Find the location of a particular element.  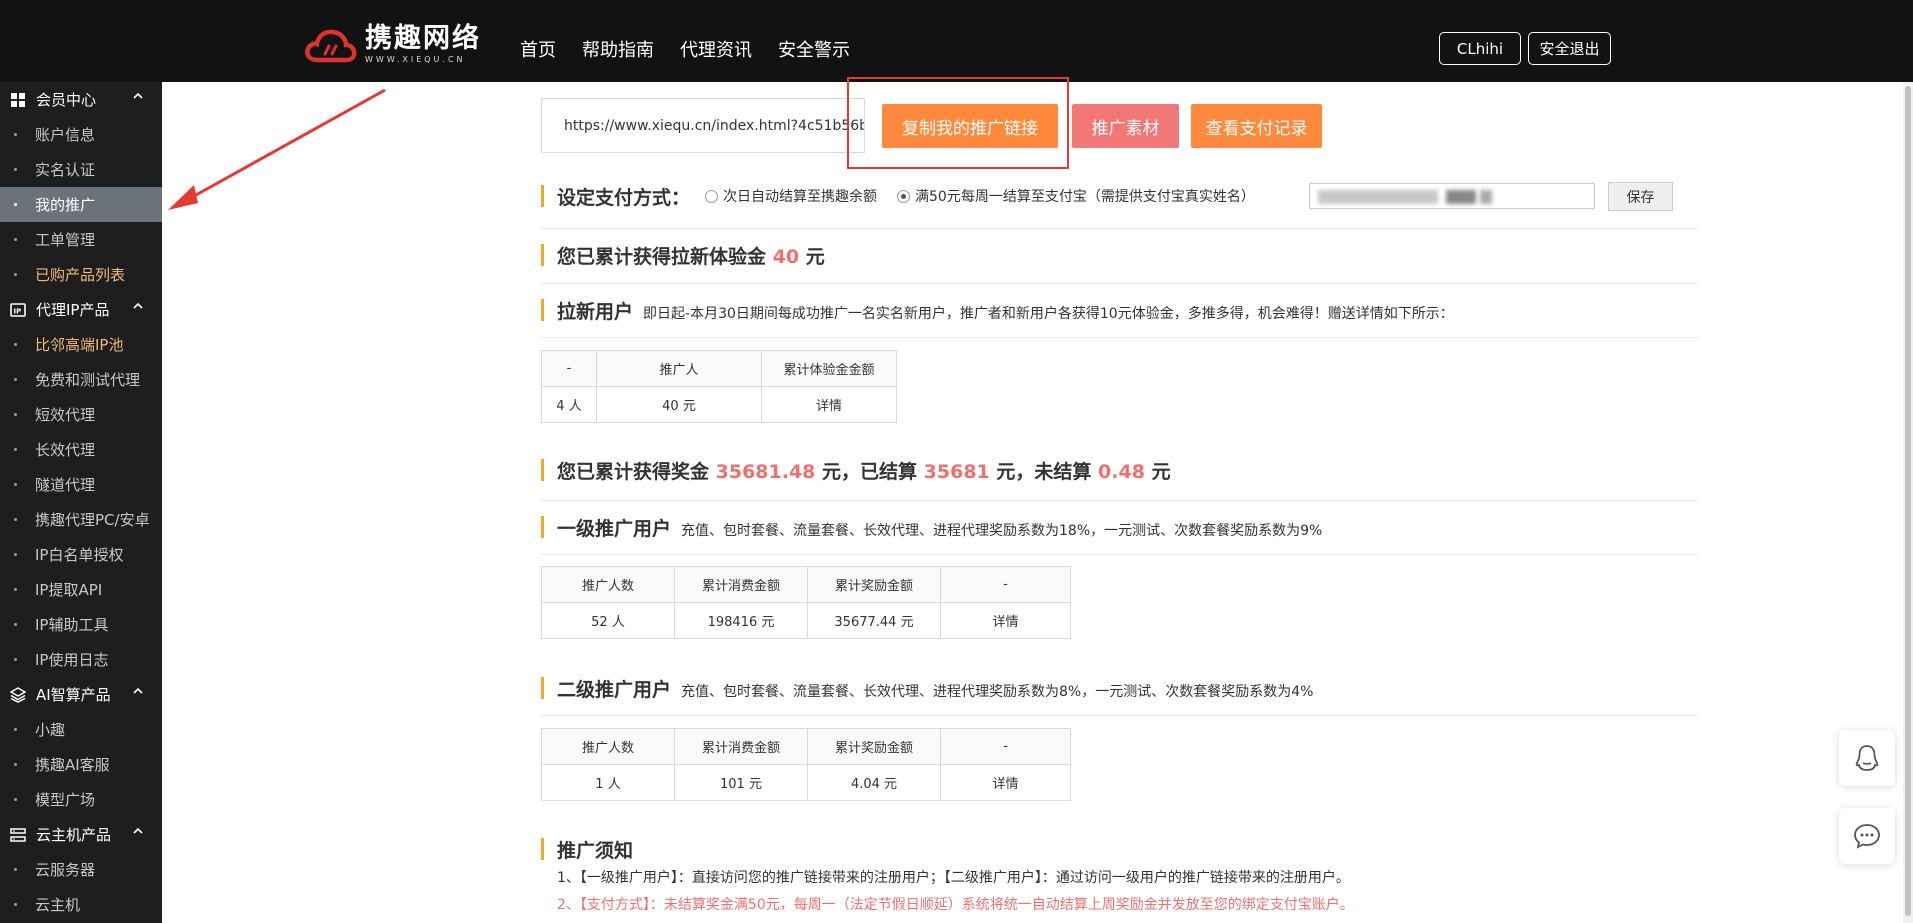

level2-table: 推广人数 累计消费金额 累计奖励金额 - 1 人 101 元 4.04 元 详情 is located at coordinates (806, 764).